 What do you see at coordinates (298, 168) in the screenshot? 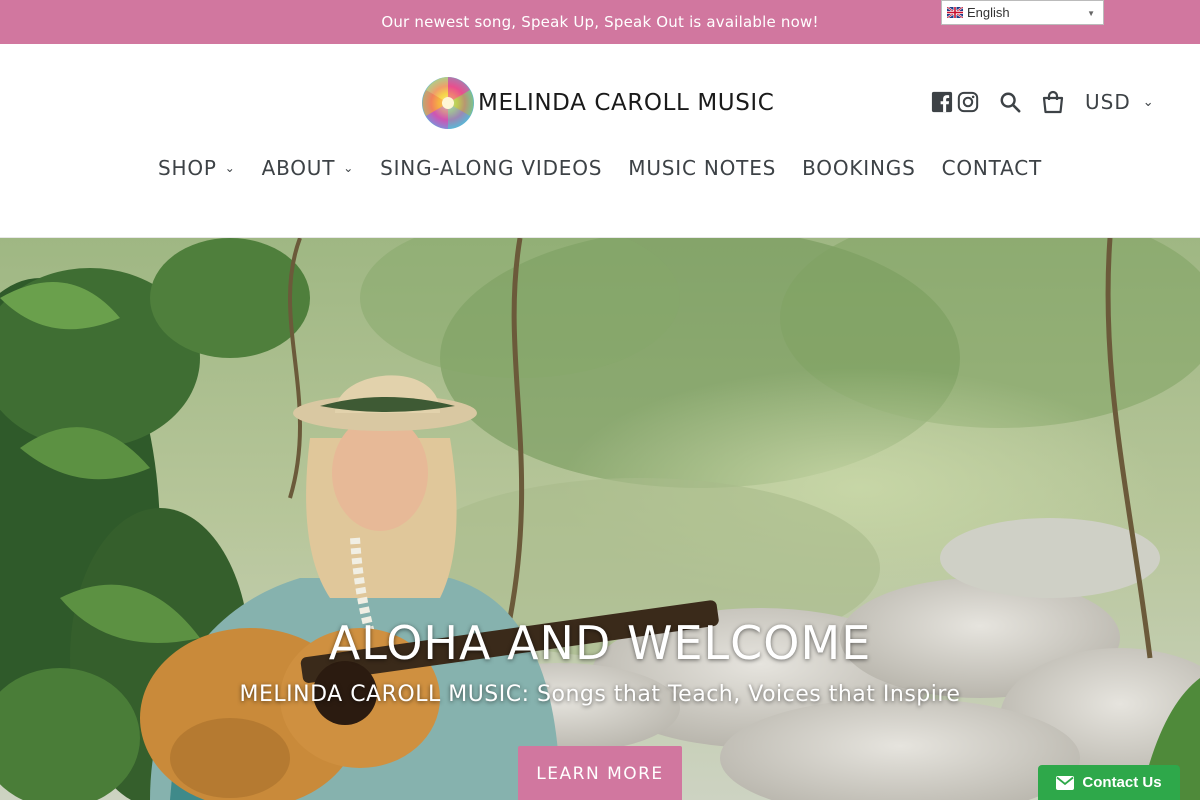
I see `nav-item-label: ABOUT` at bounding box center [298, 168].